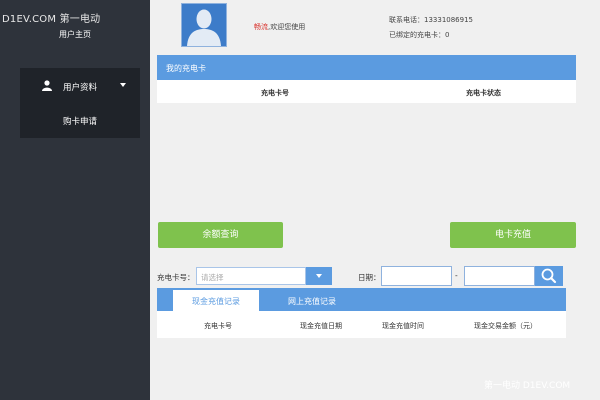 This screenshot has width=600, height=400. Describe the element at coordinates (513, 235) in the screenshot. I see `card-recharge-button: 电卡充值` at that location.